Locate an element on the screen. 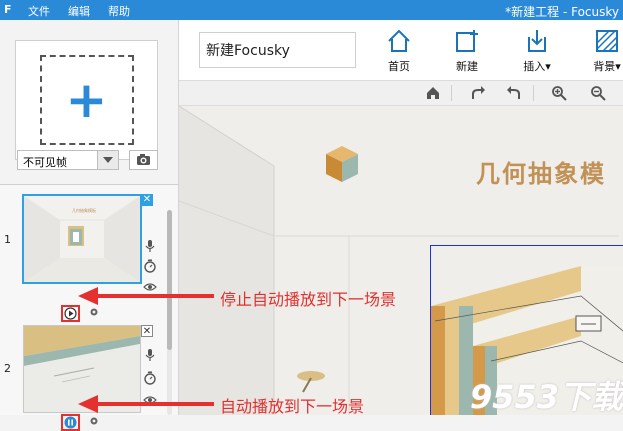  play-icon is located at coordinates (70, 313).